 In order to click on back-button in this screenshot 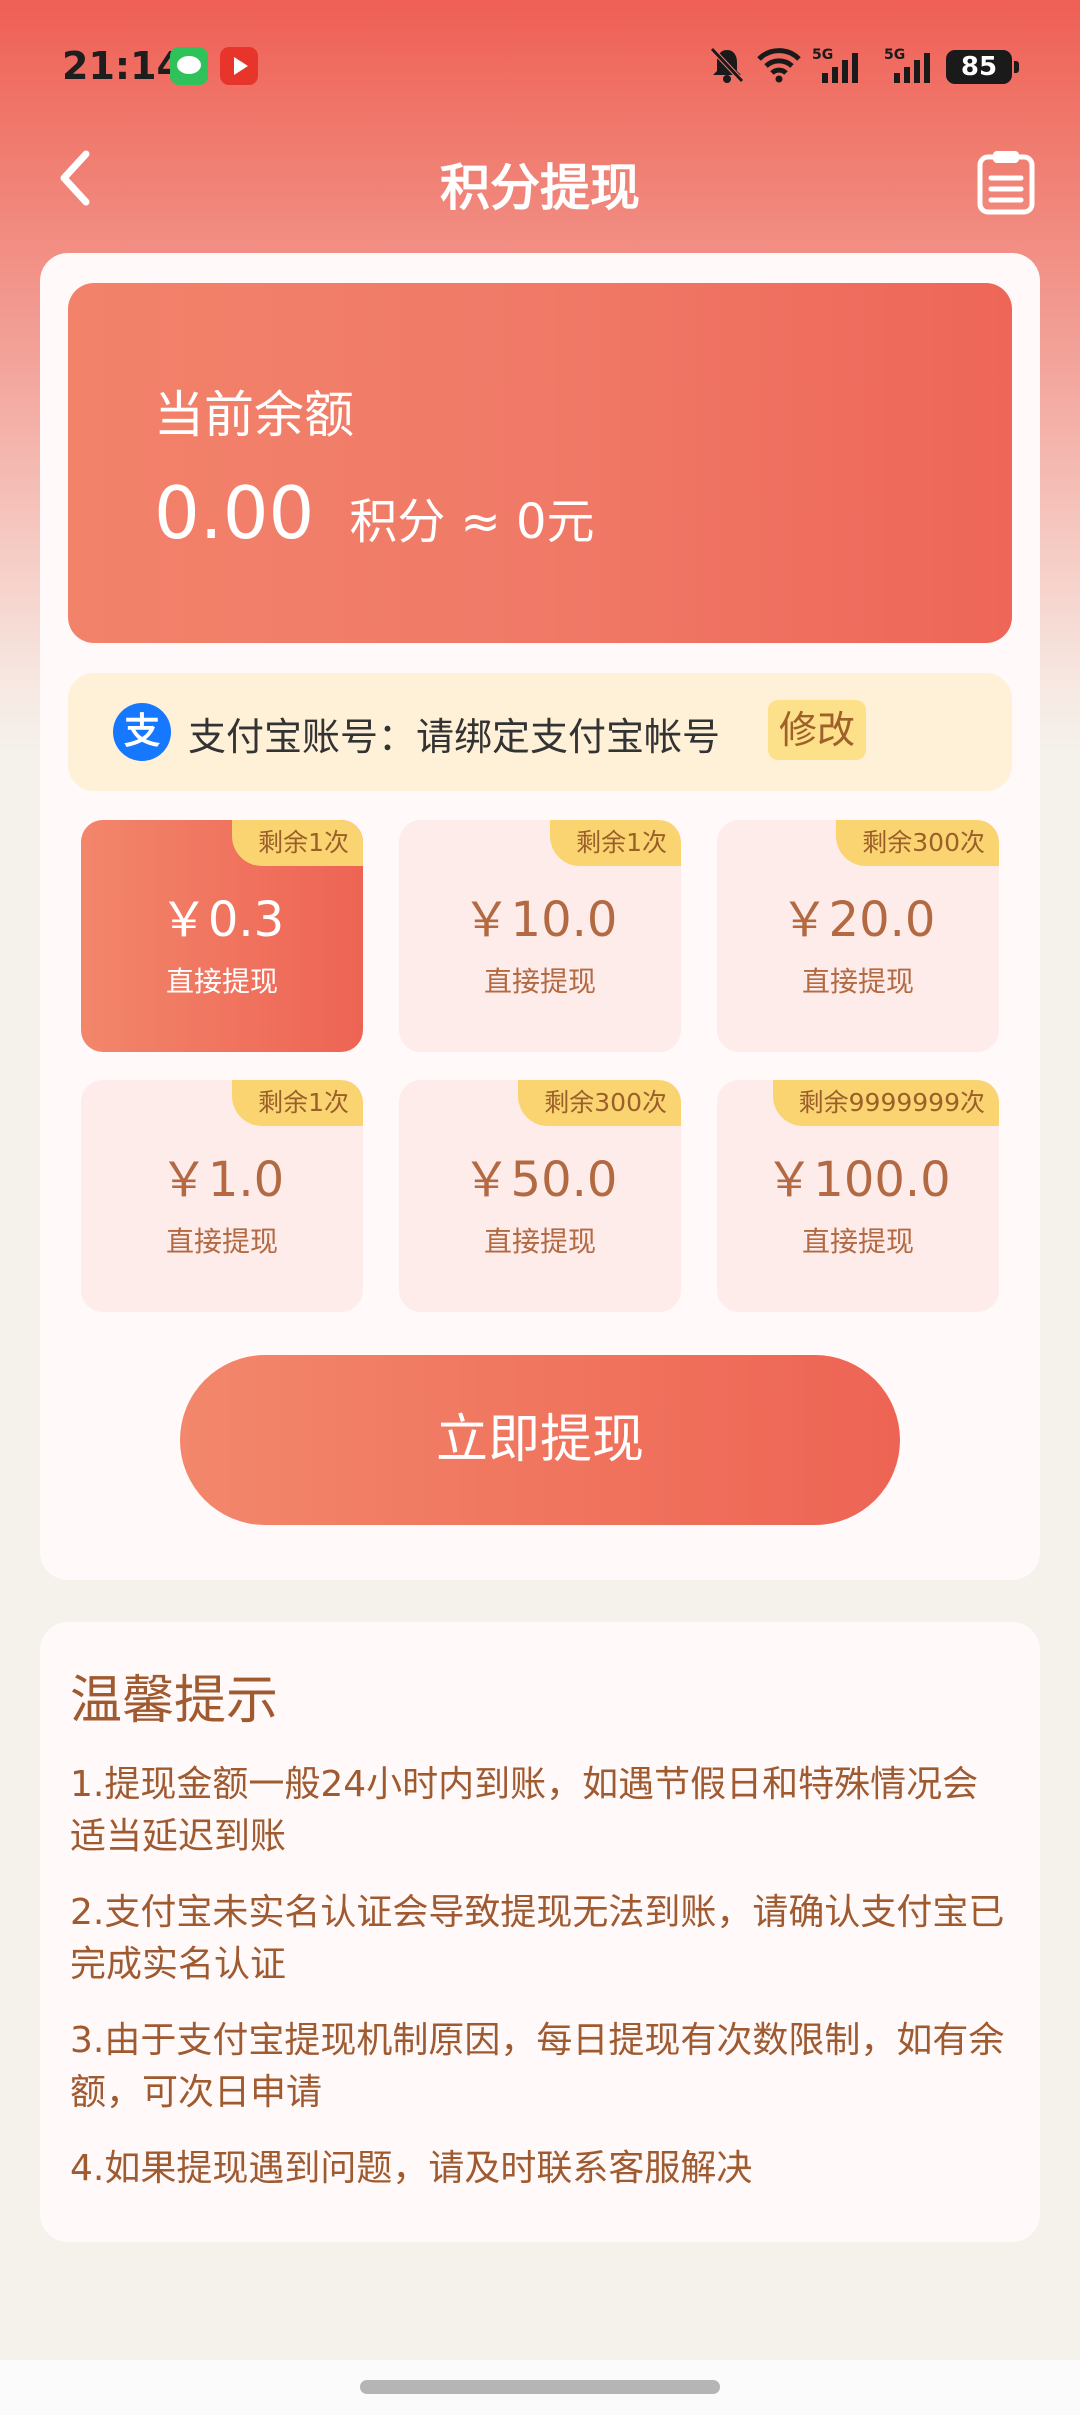, I will do `click(85, 180)`.